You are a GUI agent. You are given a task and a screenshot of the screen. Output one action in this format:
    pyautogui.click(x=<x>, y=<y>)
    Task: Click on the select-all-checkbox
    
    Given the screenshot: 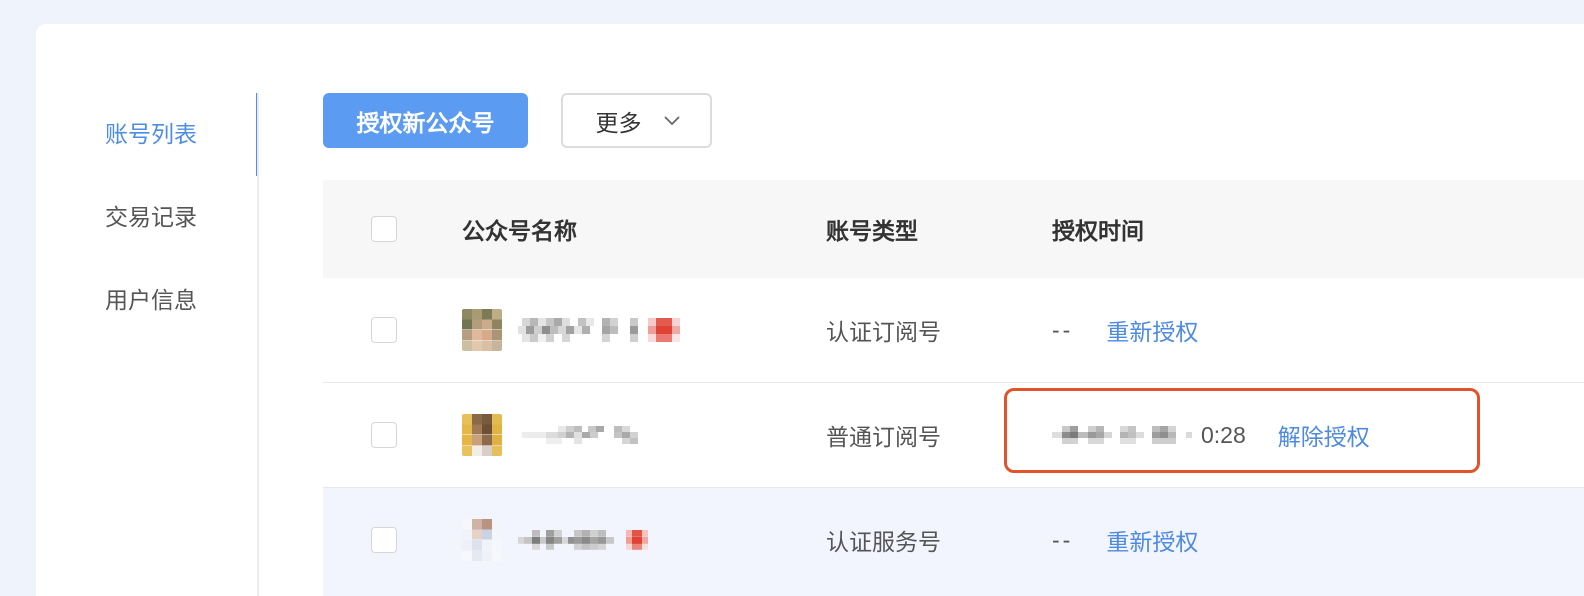 What is the action you would take?
    pyautogui.click(x=384, y=229)
    